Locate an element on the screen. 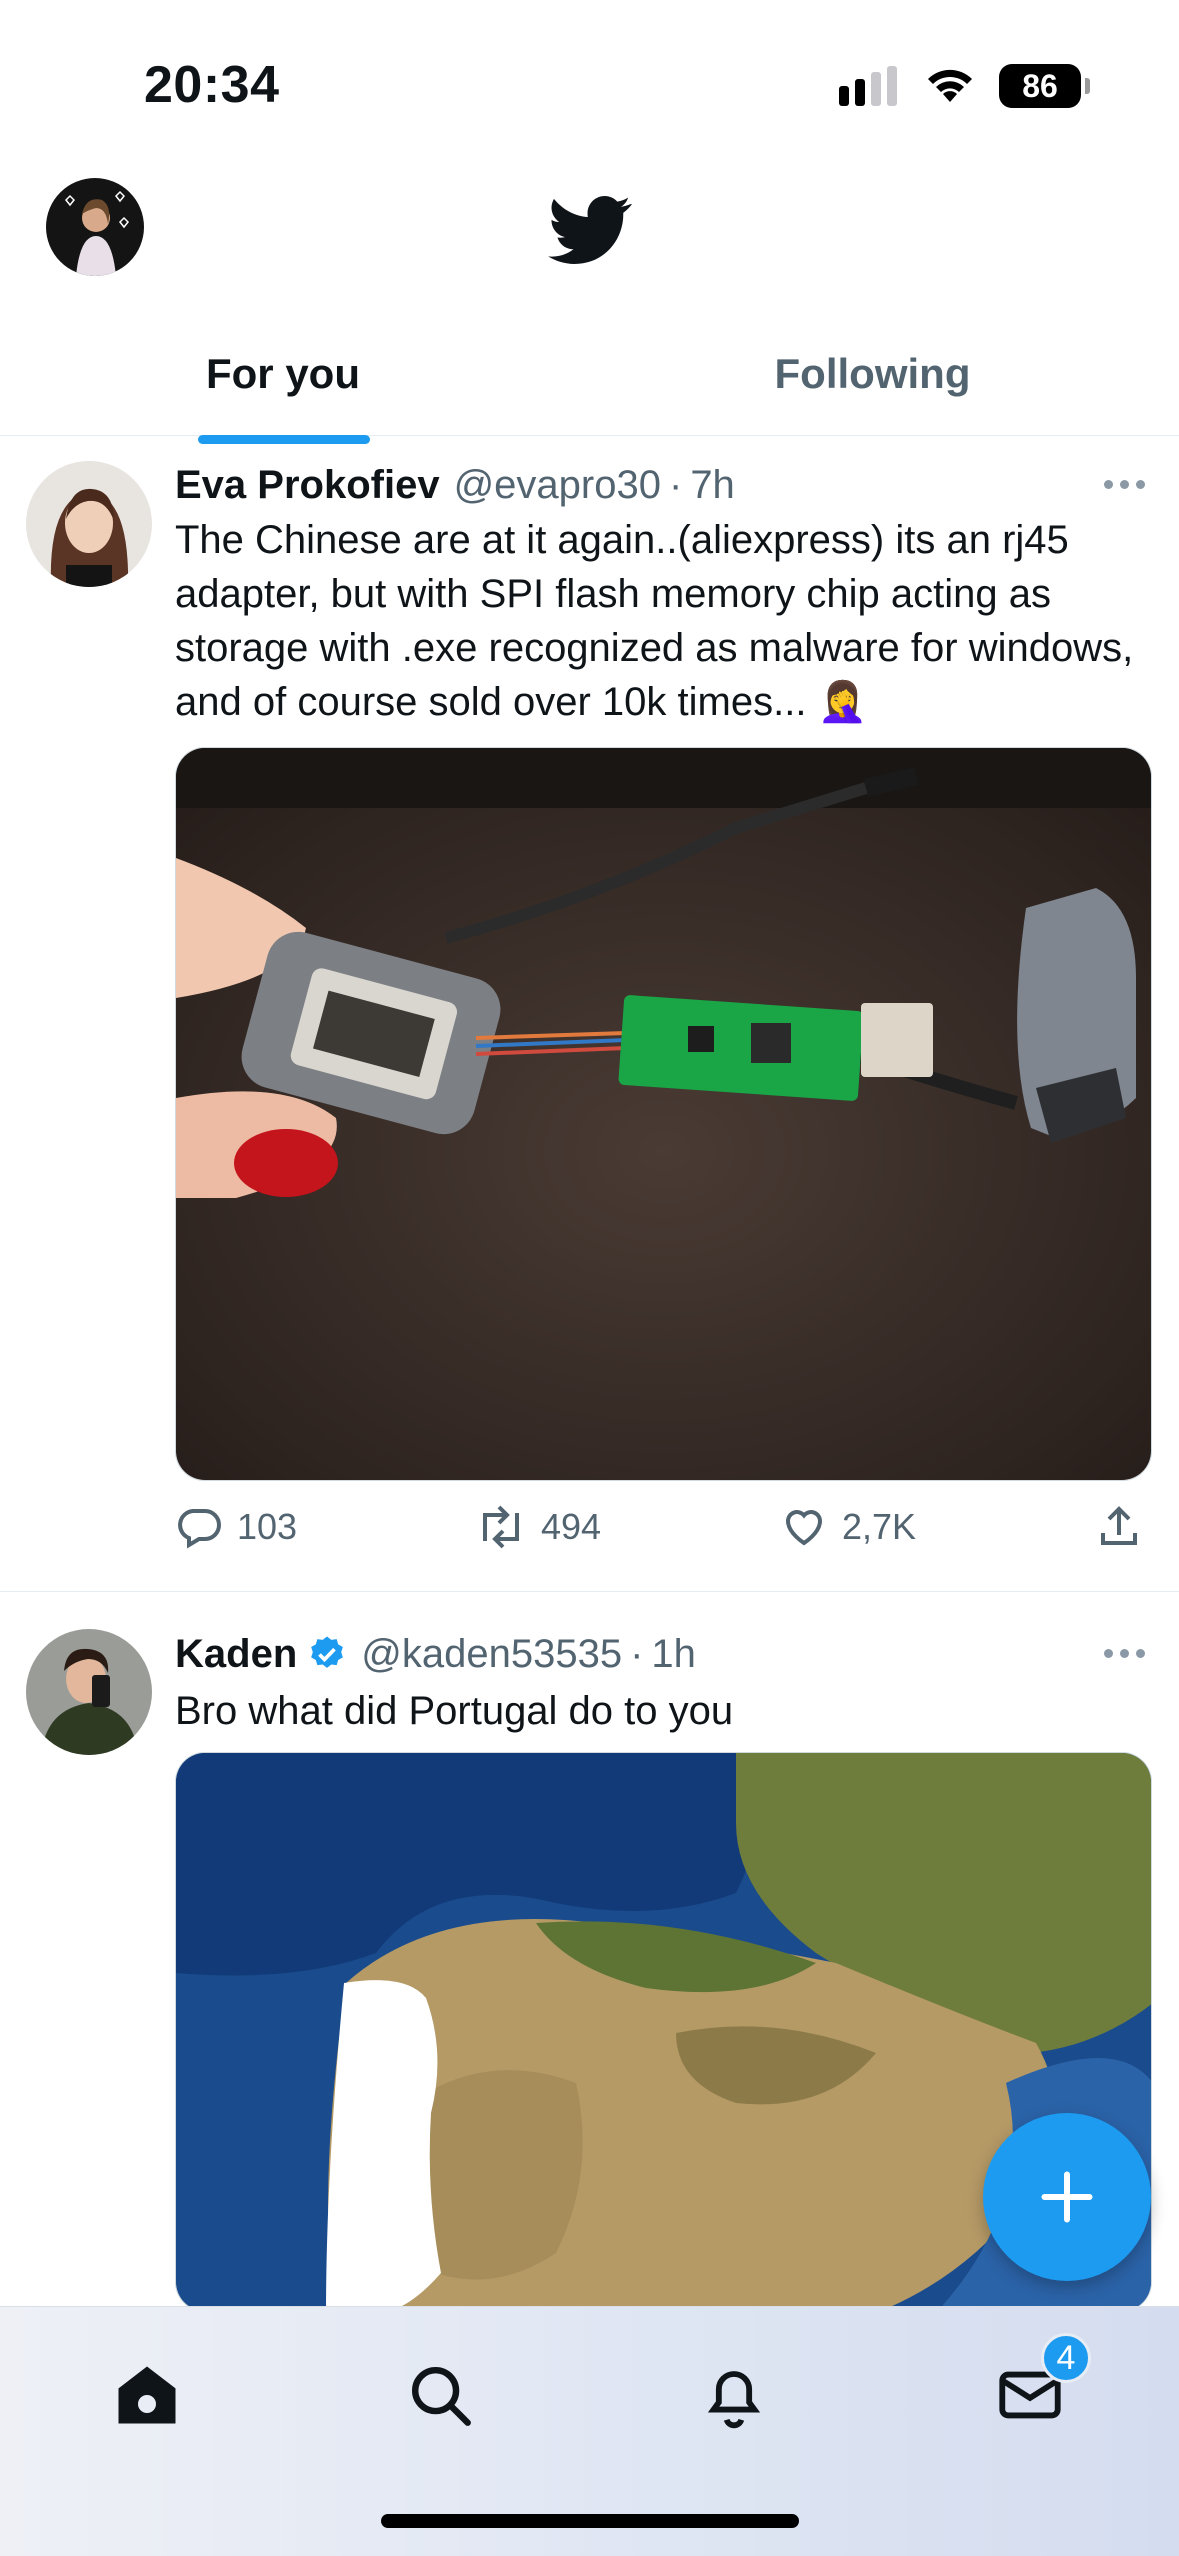  share-button is located at coordinates (1119, 1527).